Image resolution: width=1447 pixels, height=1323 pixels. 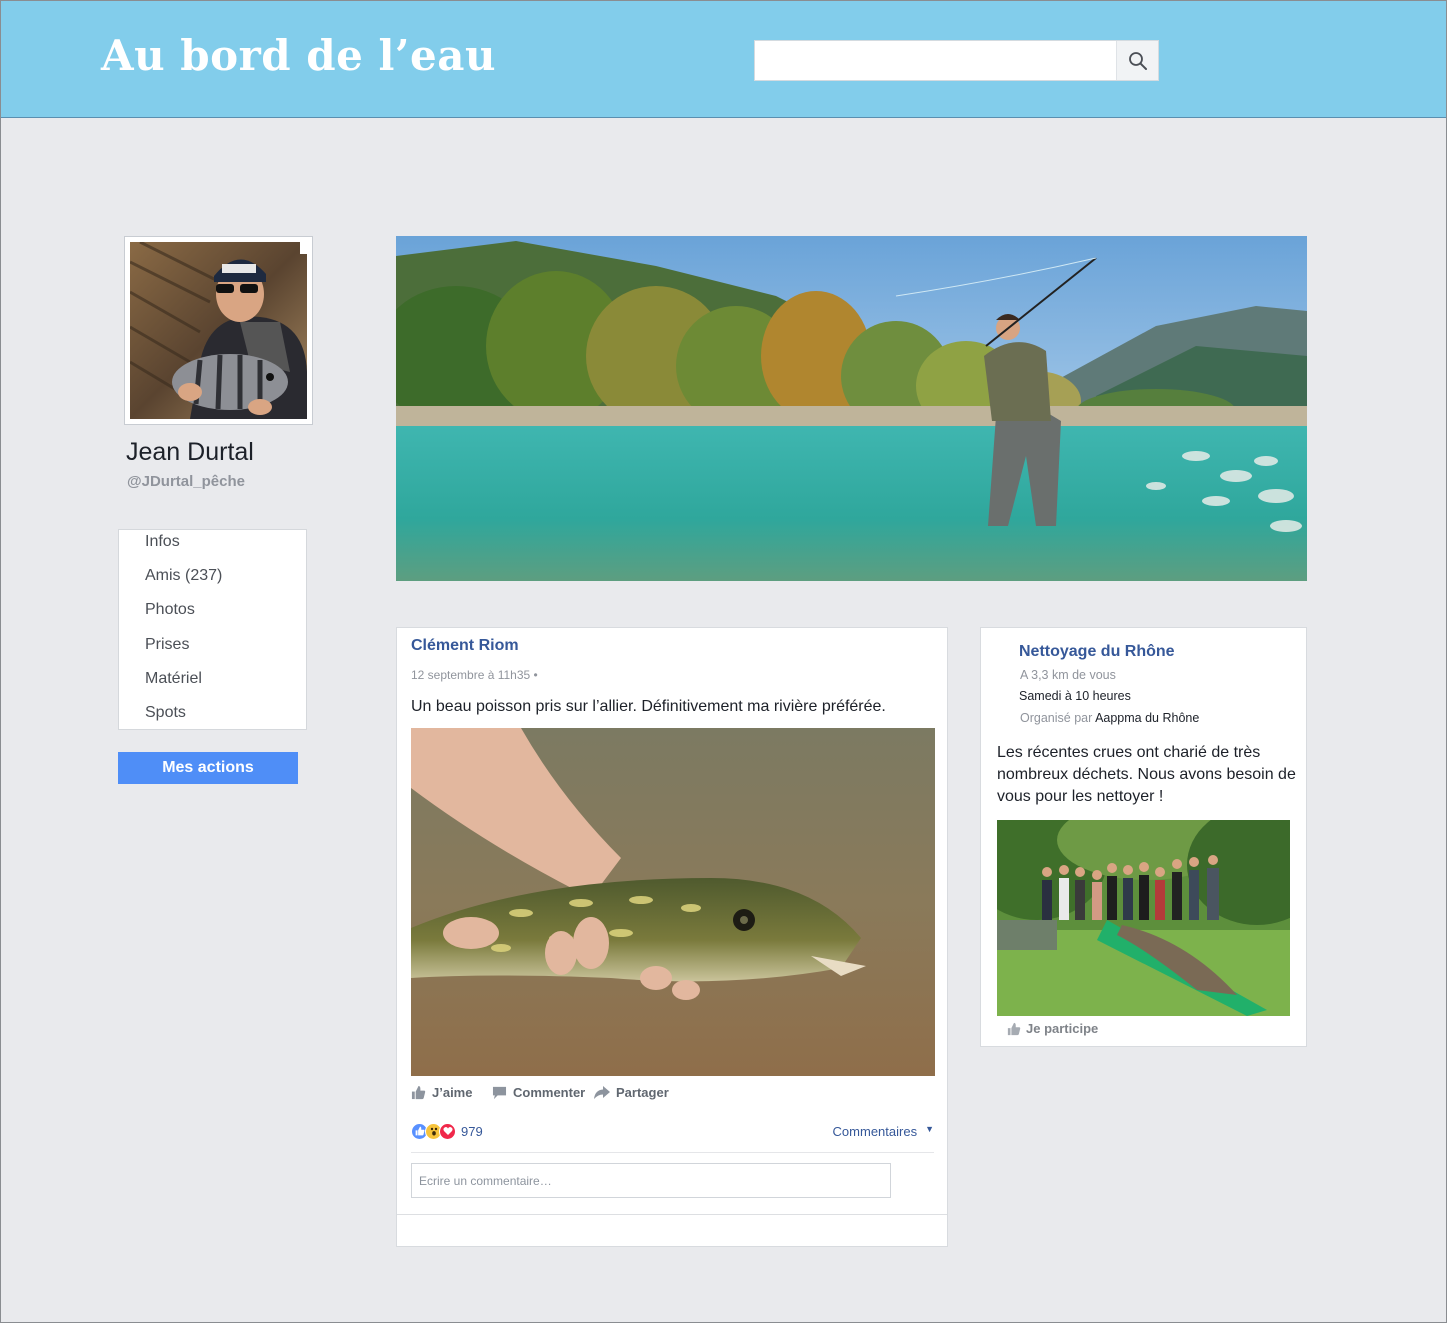 What do you see at coordinates (1068, 675) in the screenshot?
I see `event-distance: A 3,3 km de vous` at bounding box center [1068, 675].